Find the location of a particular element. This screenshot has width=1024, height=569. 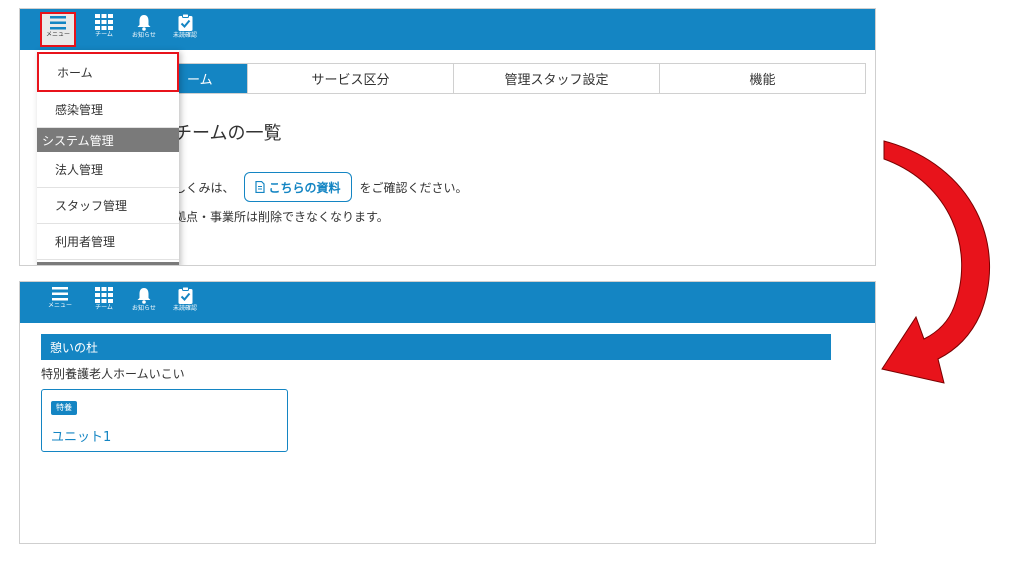

team-button-bottom: チーム is located at coordinates (104, 302).